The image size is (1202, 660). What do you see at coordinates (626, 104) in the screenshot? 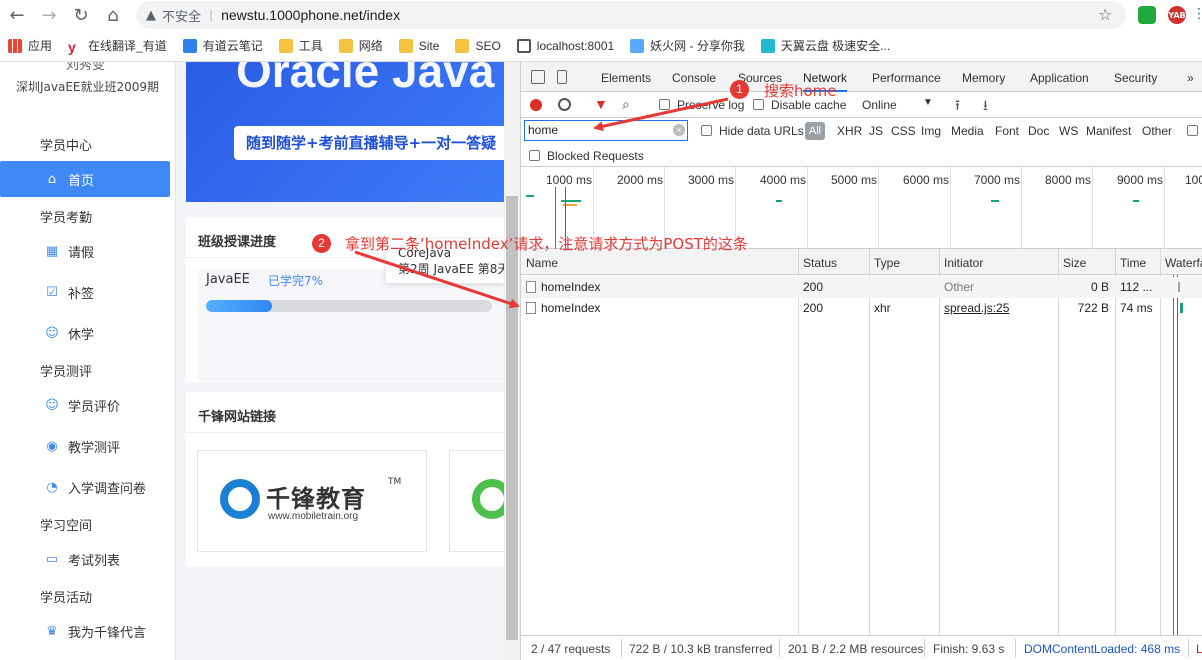
I see `search-icon: ⌕` at bounding box center [626, 104].